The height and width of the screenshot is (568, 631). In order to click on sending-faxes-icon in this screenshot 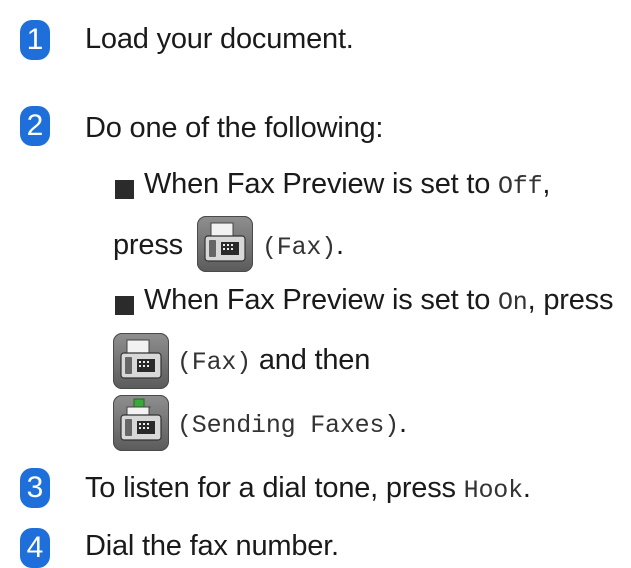, I will do `click(141, 423)`.